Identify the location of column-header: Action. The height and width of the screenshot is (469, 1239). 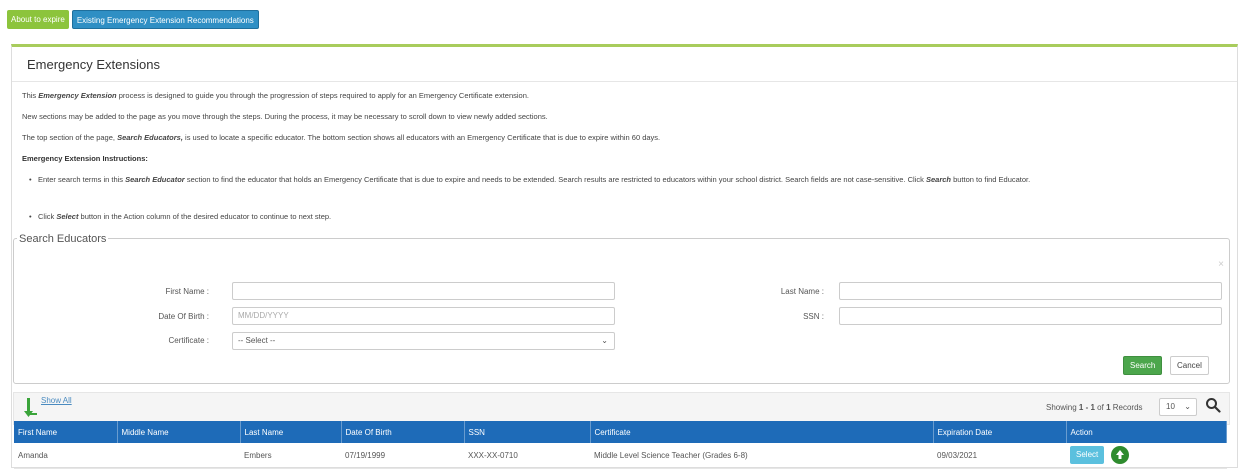
(1146, 432).